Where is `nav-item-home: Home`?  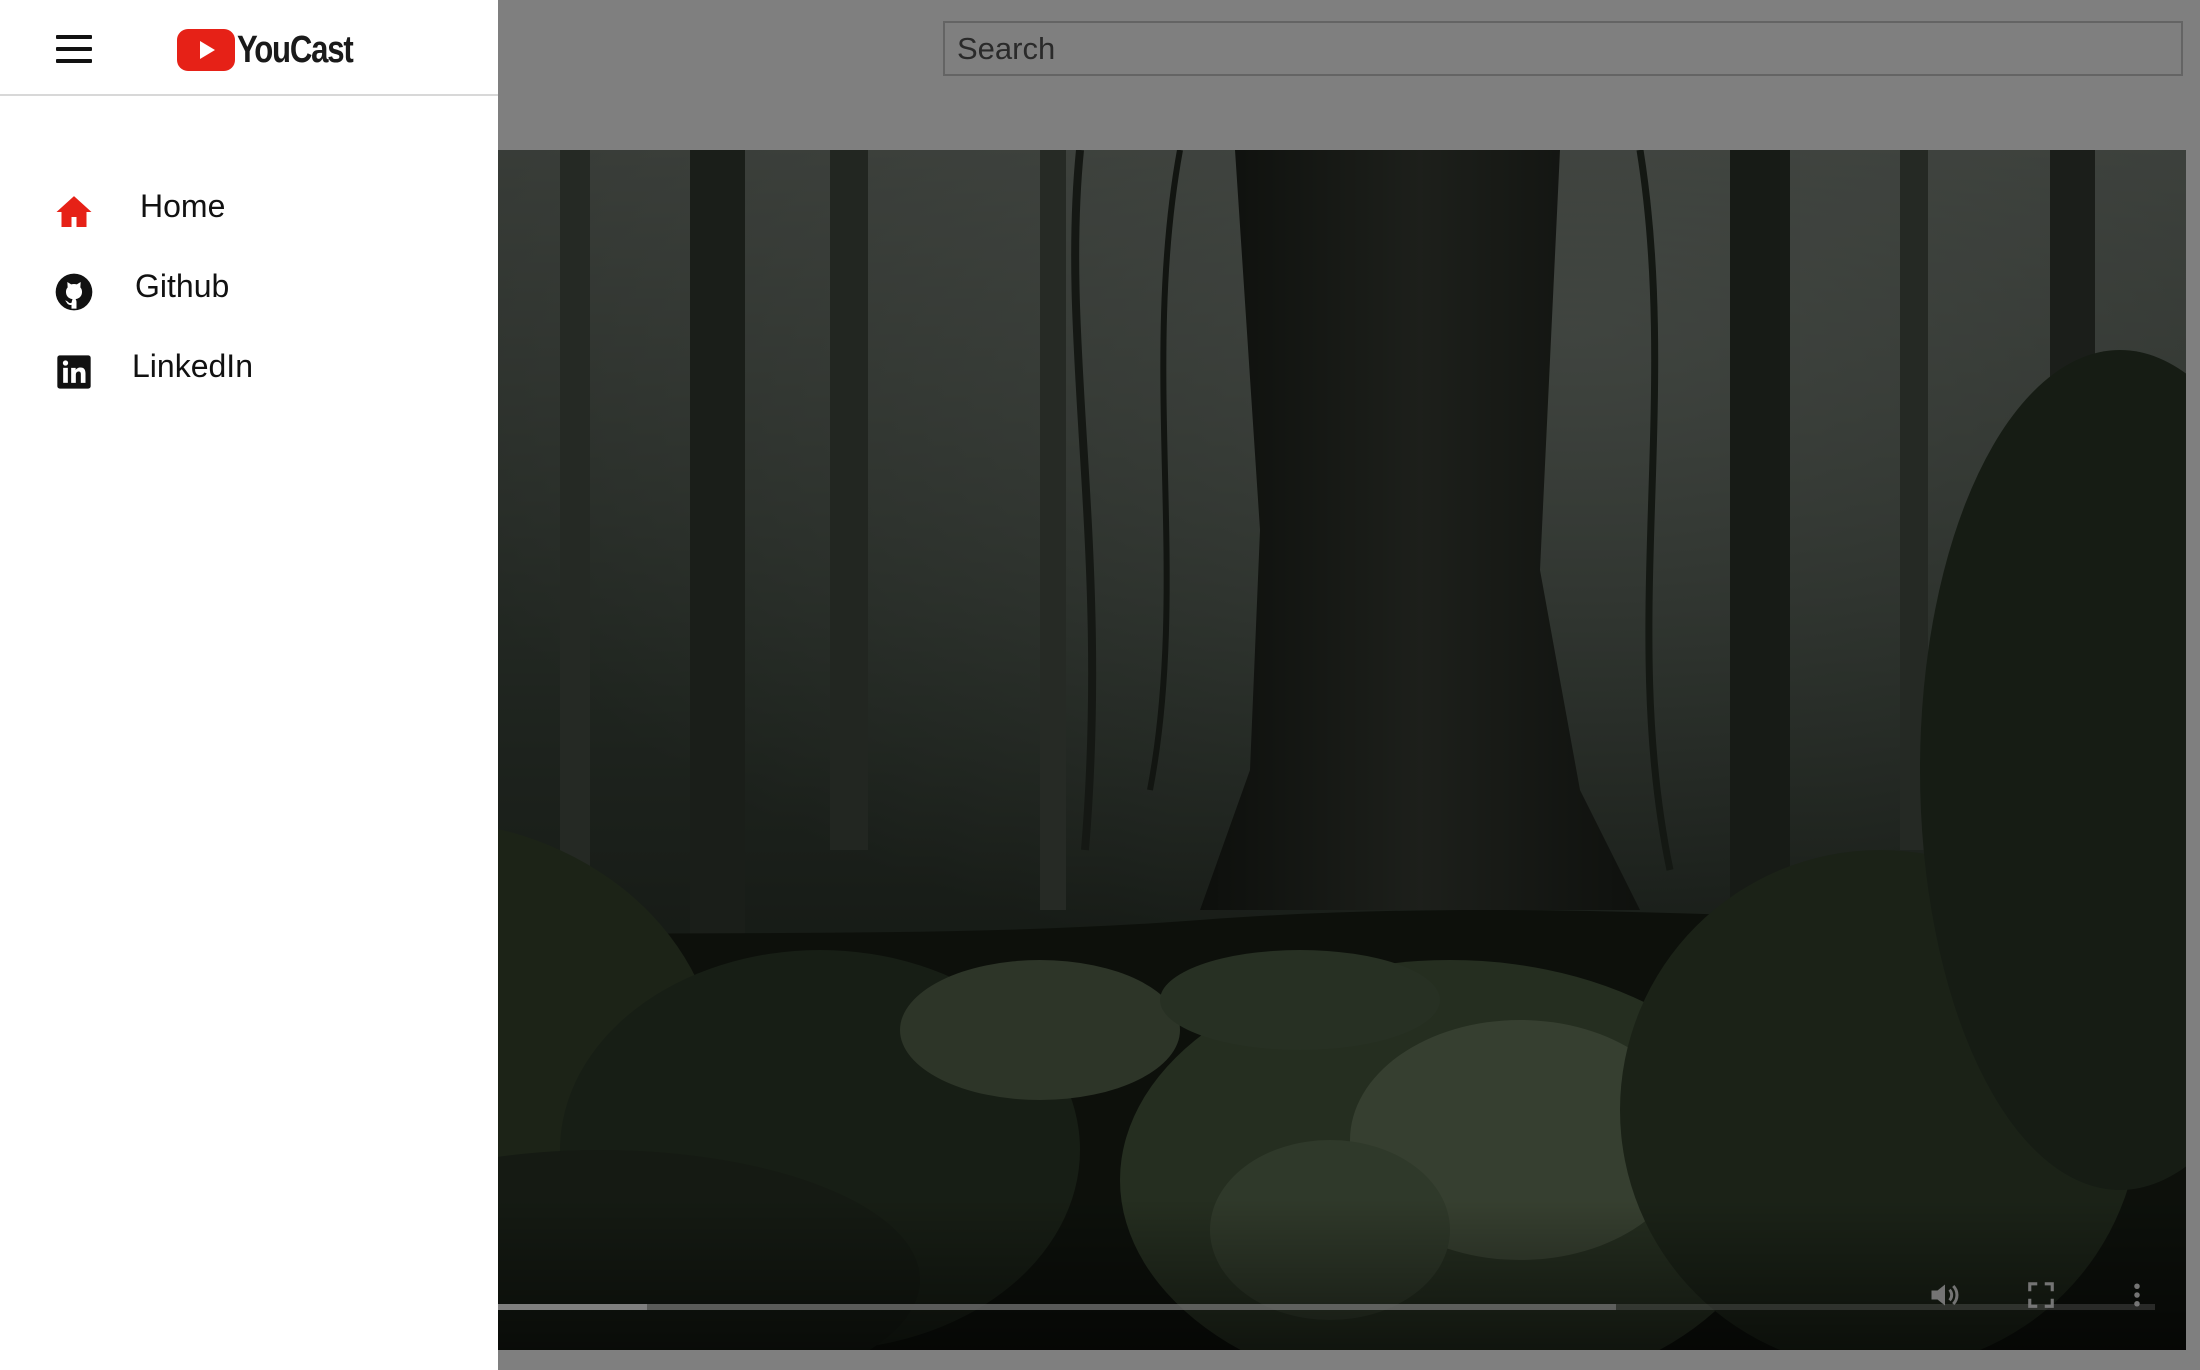
nav-item-home: Home is located at coordinates (249, 220).